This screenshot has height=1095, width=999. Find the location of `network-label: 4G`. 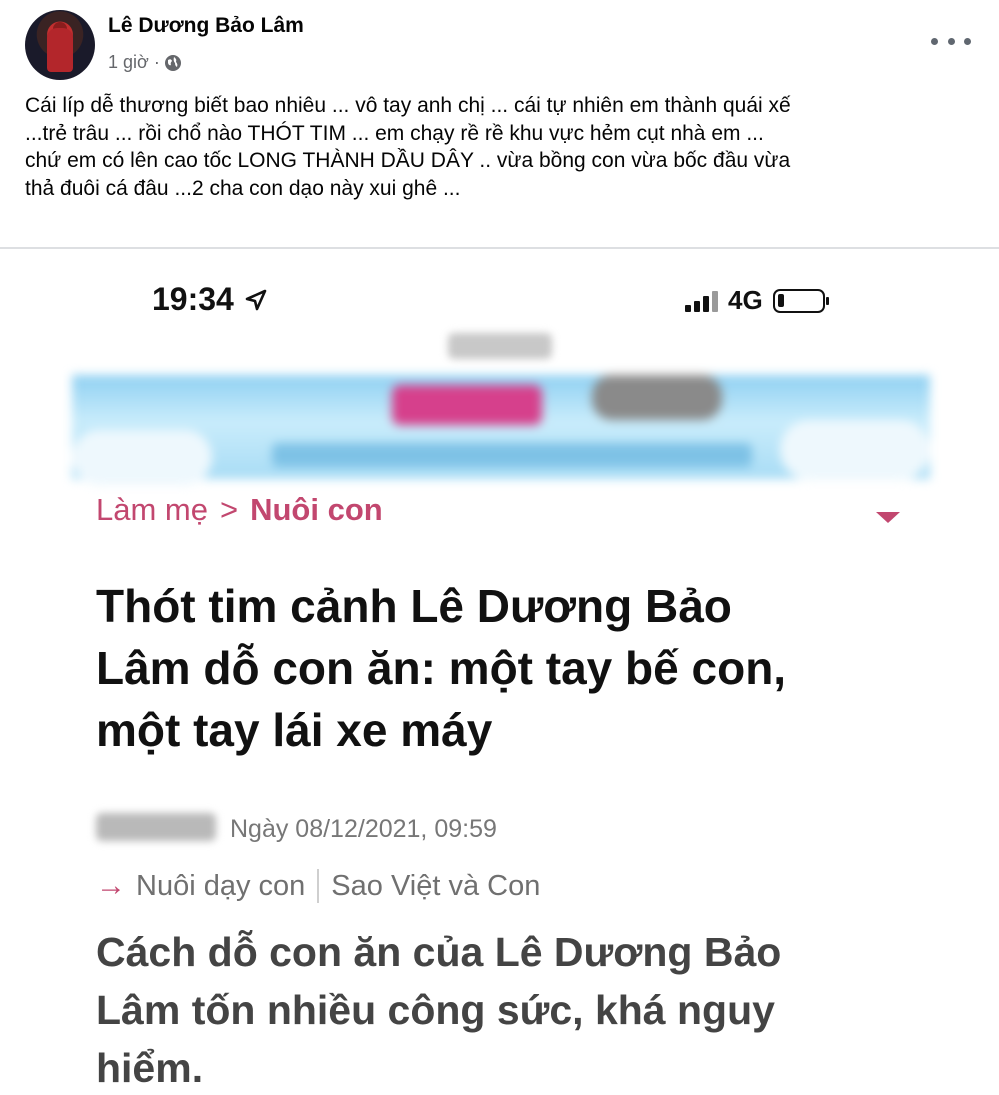

network-label: 4G is located at coordinates (745, 300).